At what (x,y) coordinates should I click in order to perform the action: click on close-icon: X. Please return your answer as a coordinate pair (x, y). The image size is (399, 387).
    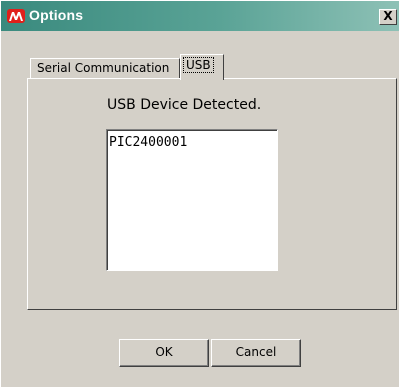
    Looking at the image, I should click on (388, 16).